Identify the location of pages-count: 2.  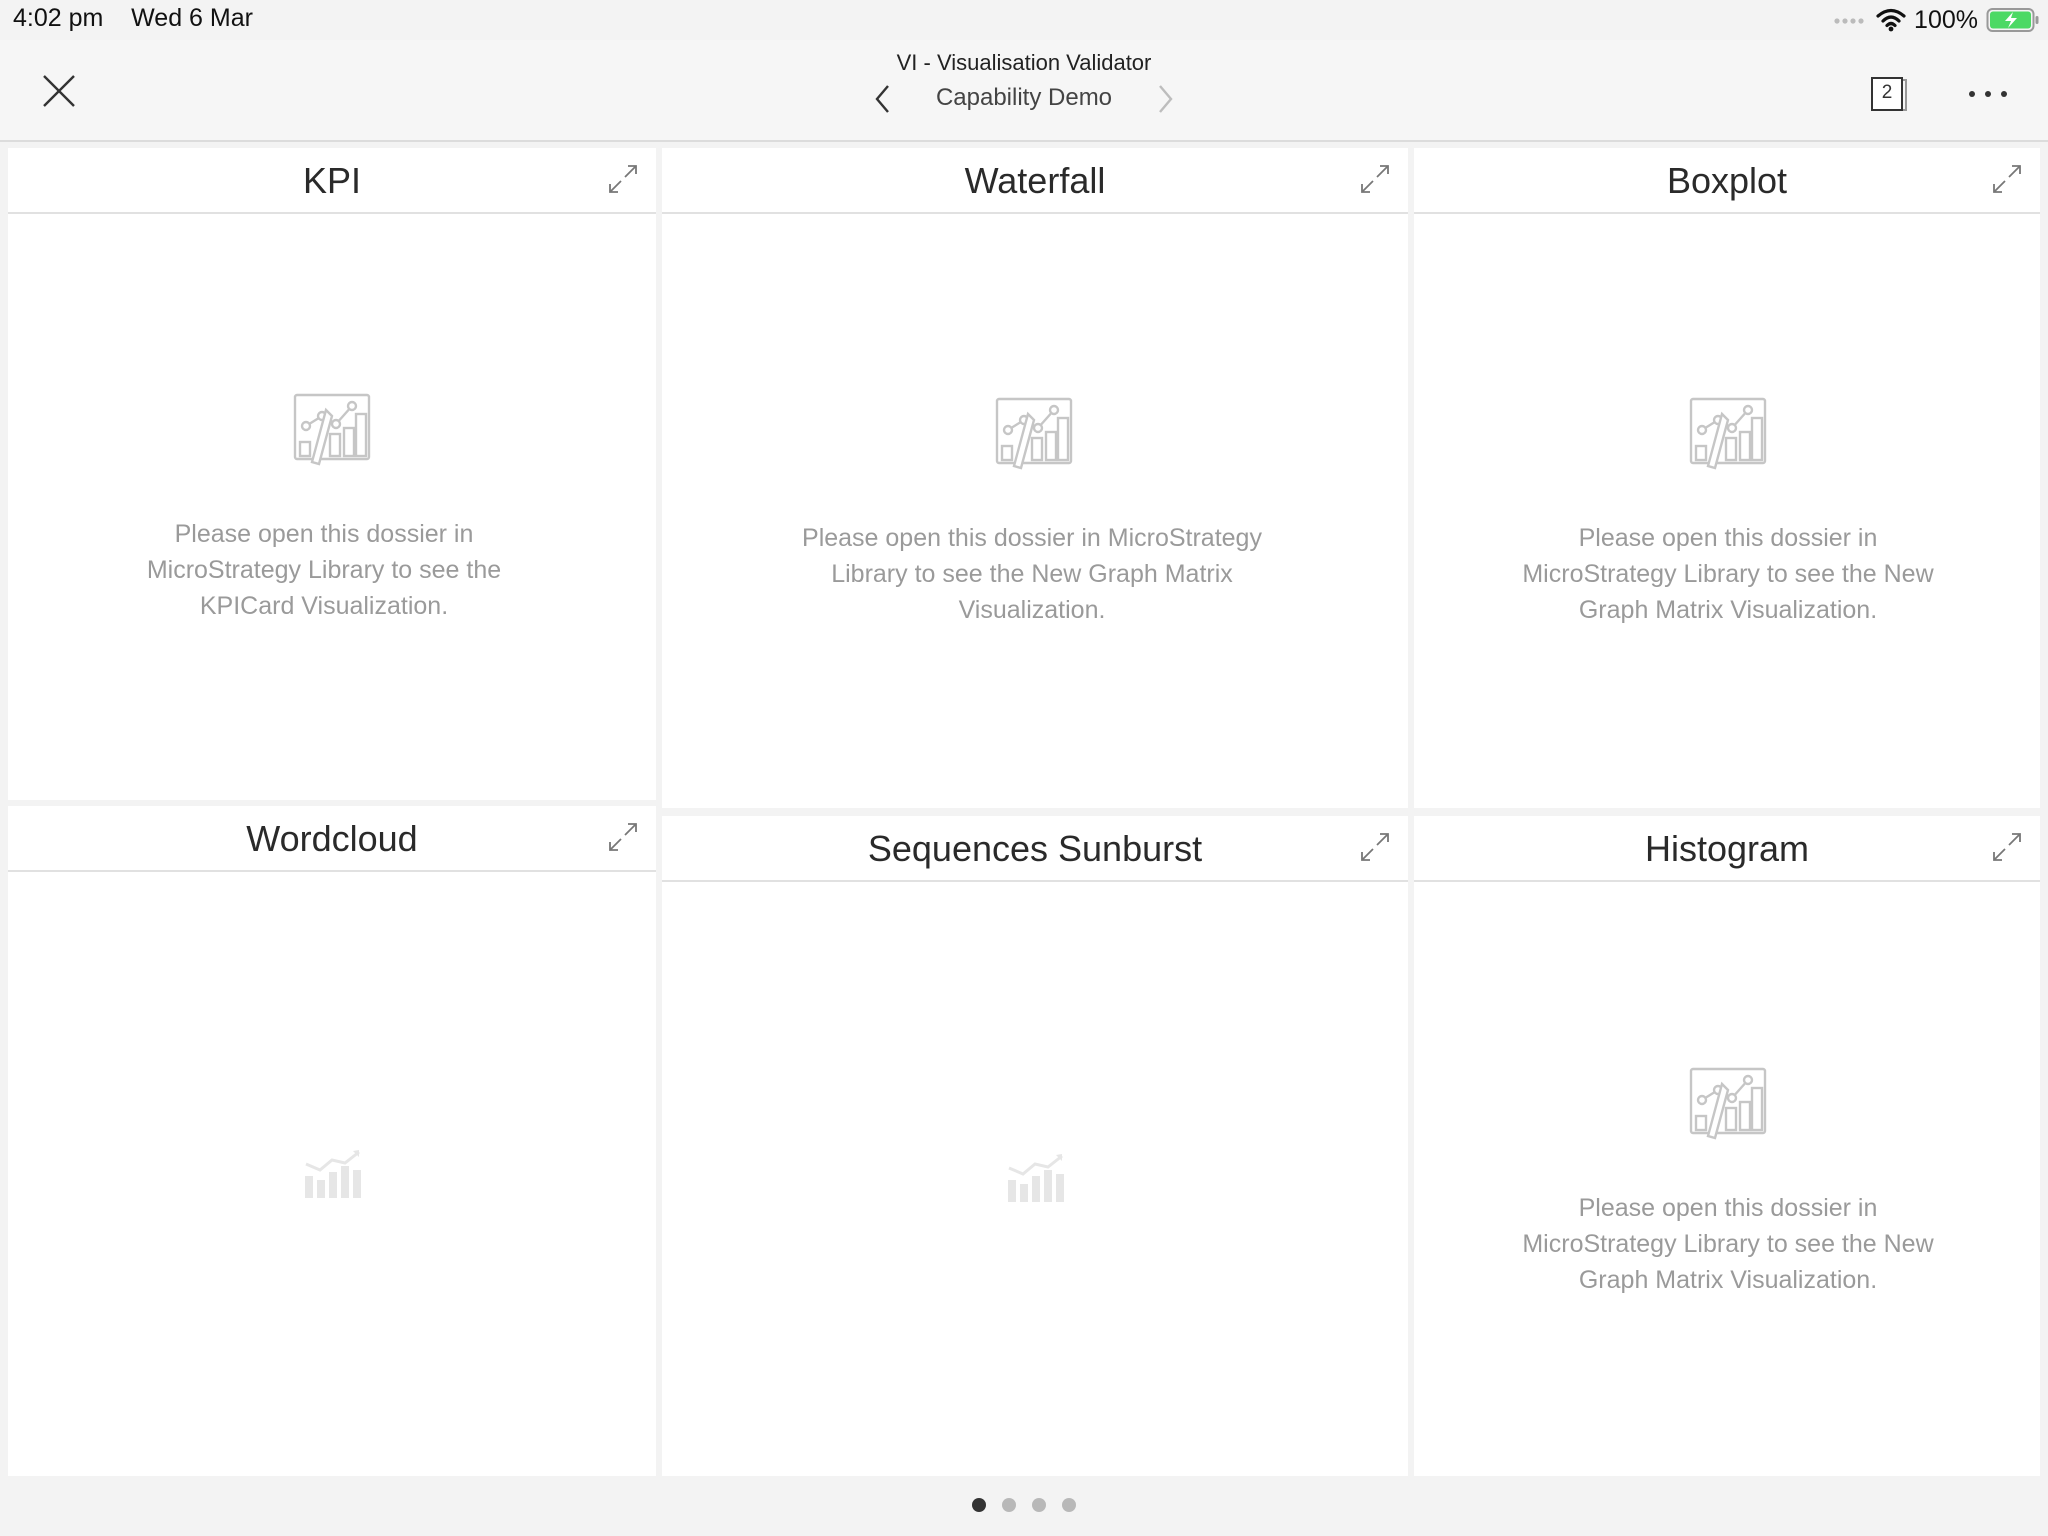
(1887, 92).